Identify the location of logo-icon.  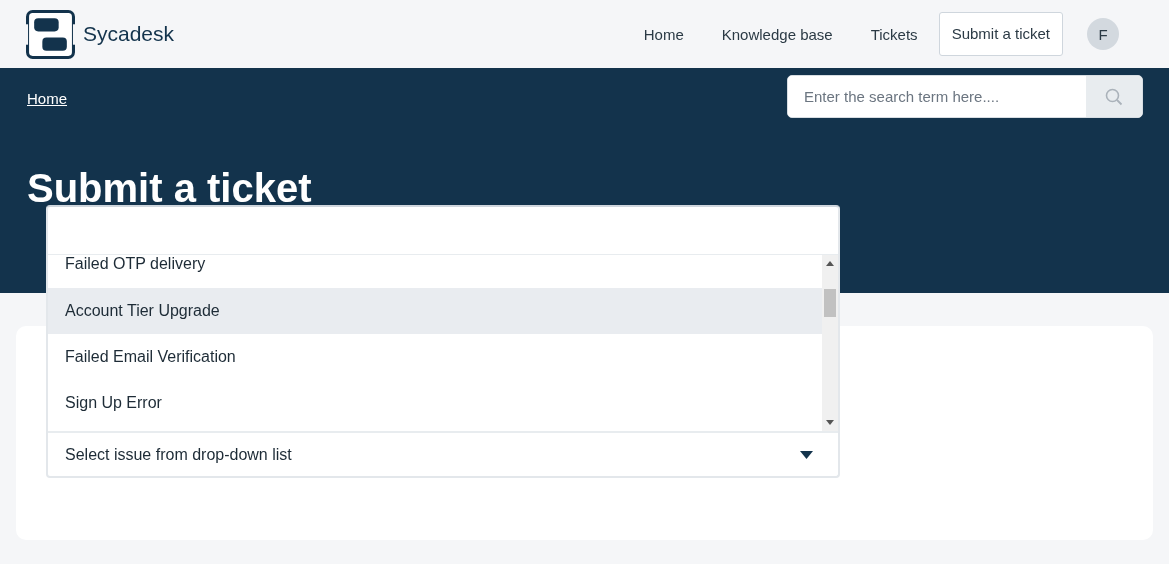
(50, 34).